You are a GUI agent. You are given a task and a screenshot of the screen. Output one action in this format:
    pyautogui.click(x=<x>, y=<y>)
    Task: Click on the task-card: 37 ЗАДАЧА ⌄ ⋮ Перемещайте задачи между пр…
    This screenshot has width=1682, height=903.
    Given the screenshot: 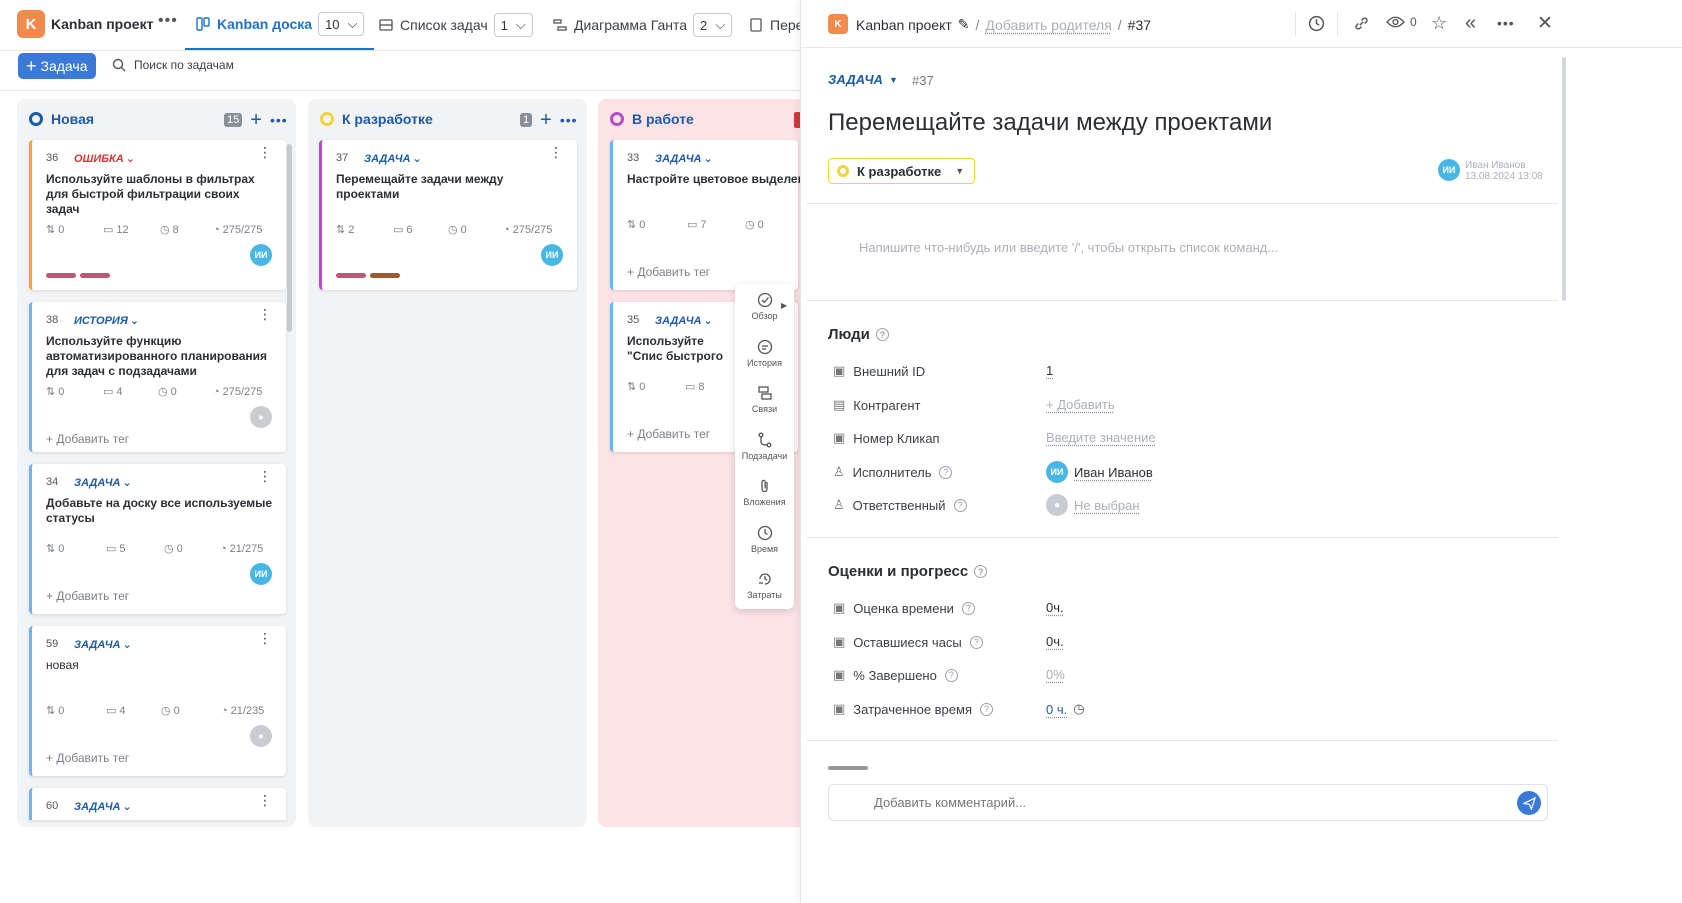 What is the action you would take?
    pyautogui.click(x=448, y=215)
    